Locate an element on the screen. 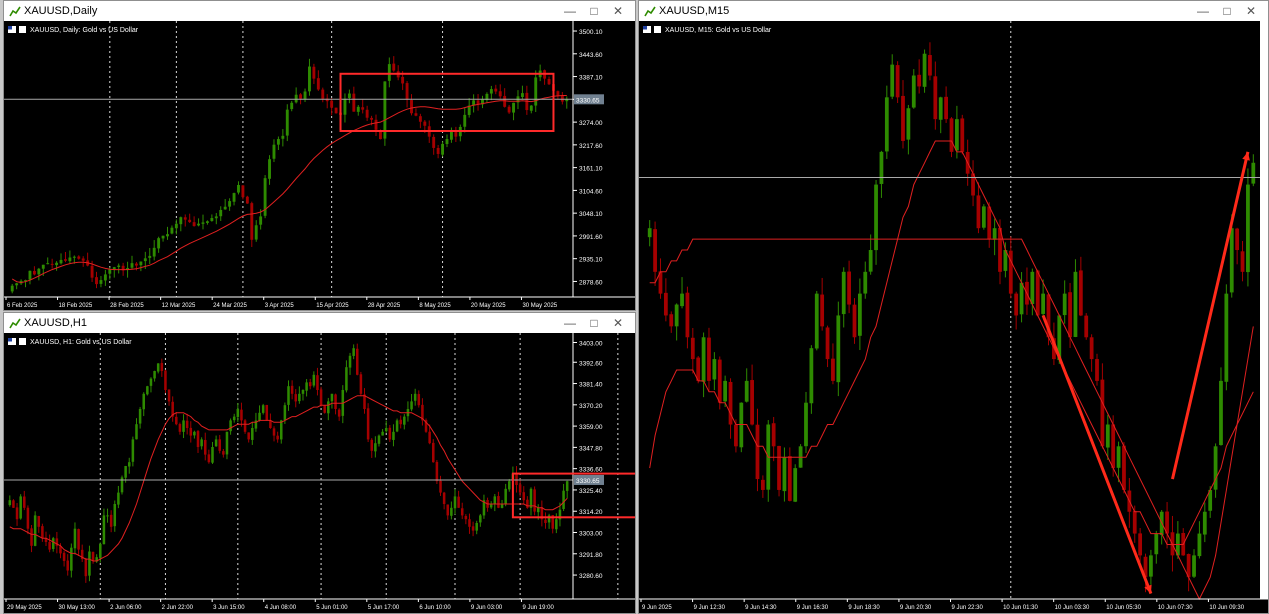 This screenshot has width=1269, height=614. time-tick-label: 10 Jun 09:30 is located at coordinates (1226, 608).